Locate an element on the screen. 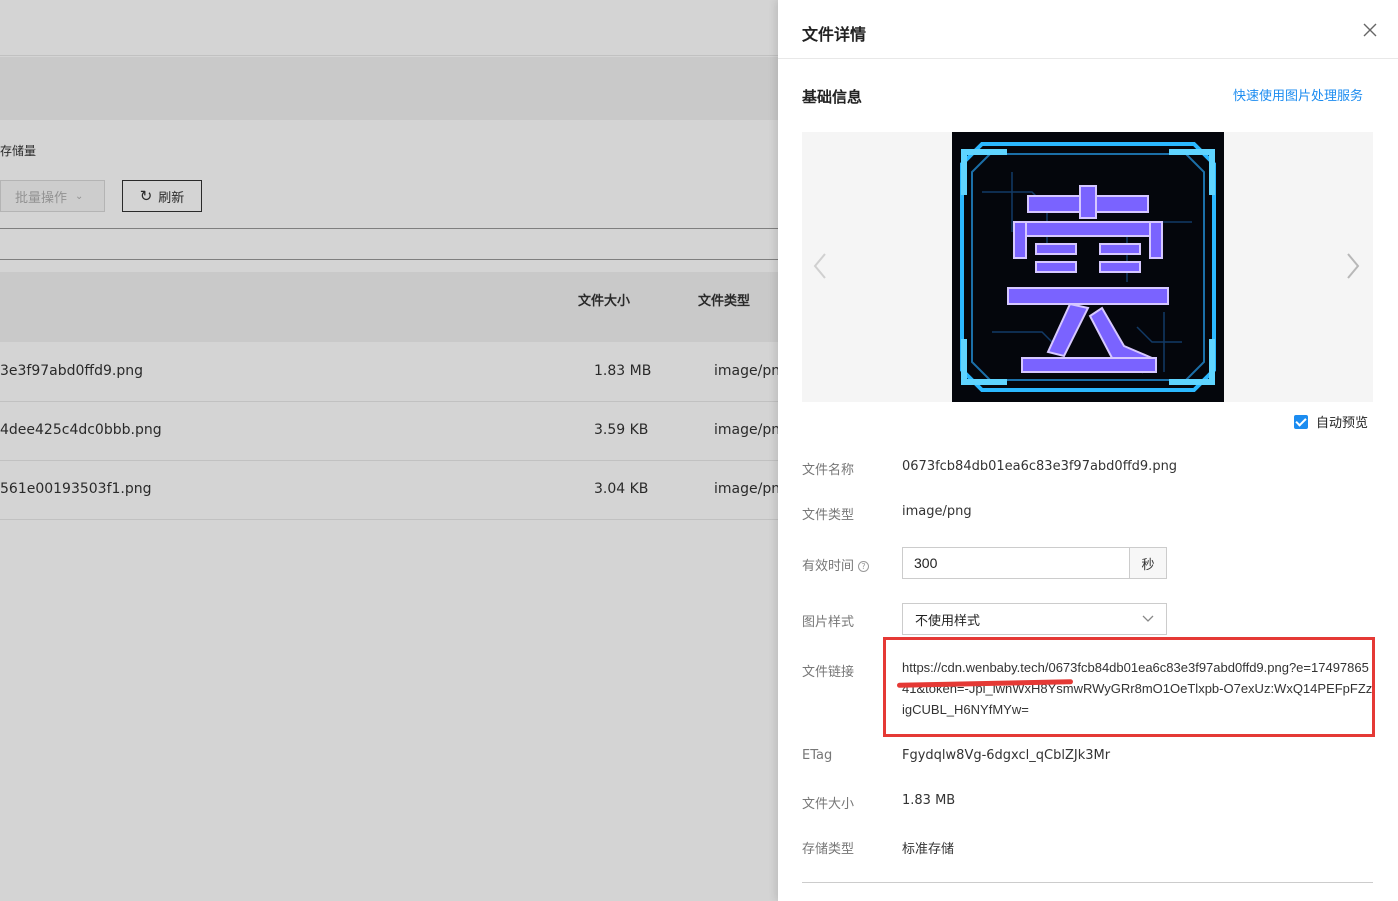 This screenshot has height=901, width=1398. file-link-label: 文件链接 is located at coordinates (828, 672).